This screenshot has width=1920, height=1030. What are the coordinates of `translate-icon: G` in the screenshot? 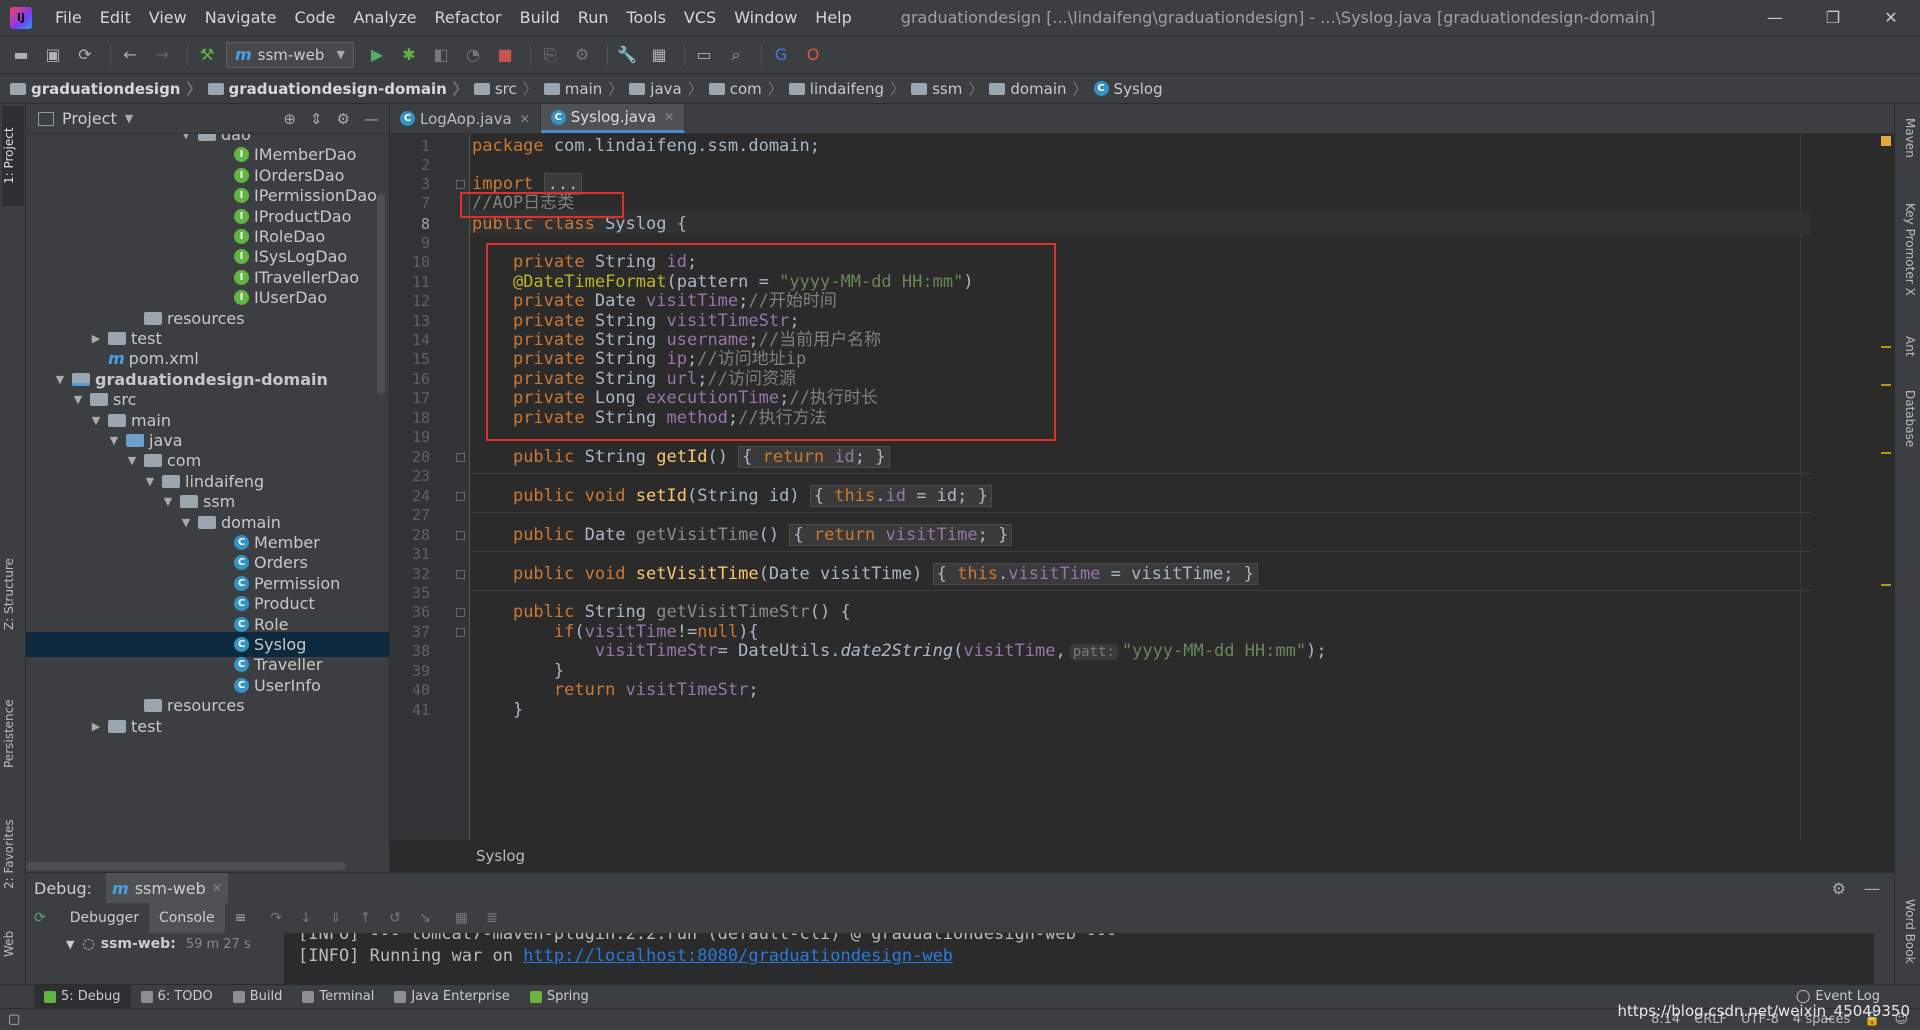 It's located at (781, 55).